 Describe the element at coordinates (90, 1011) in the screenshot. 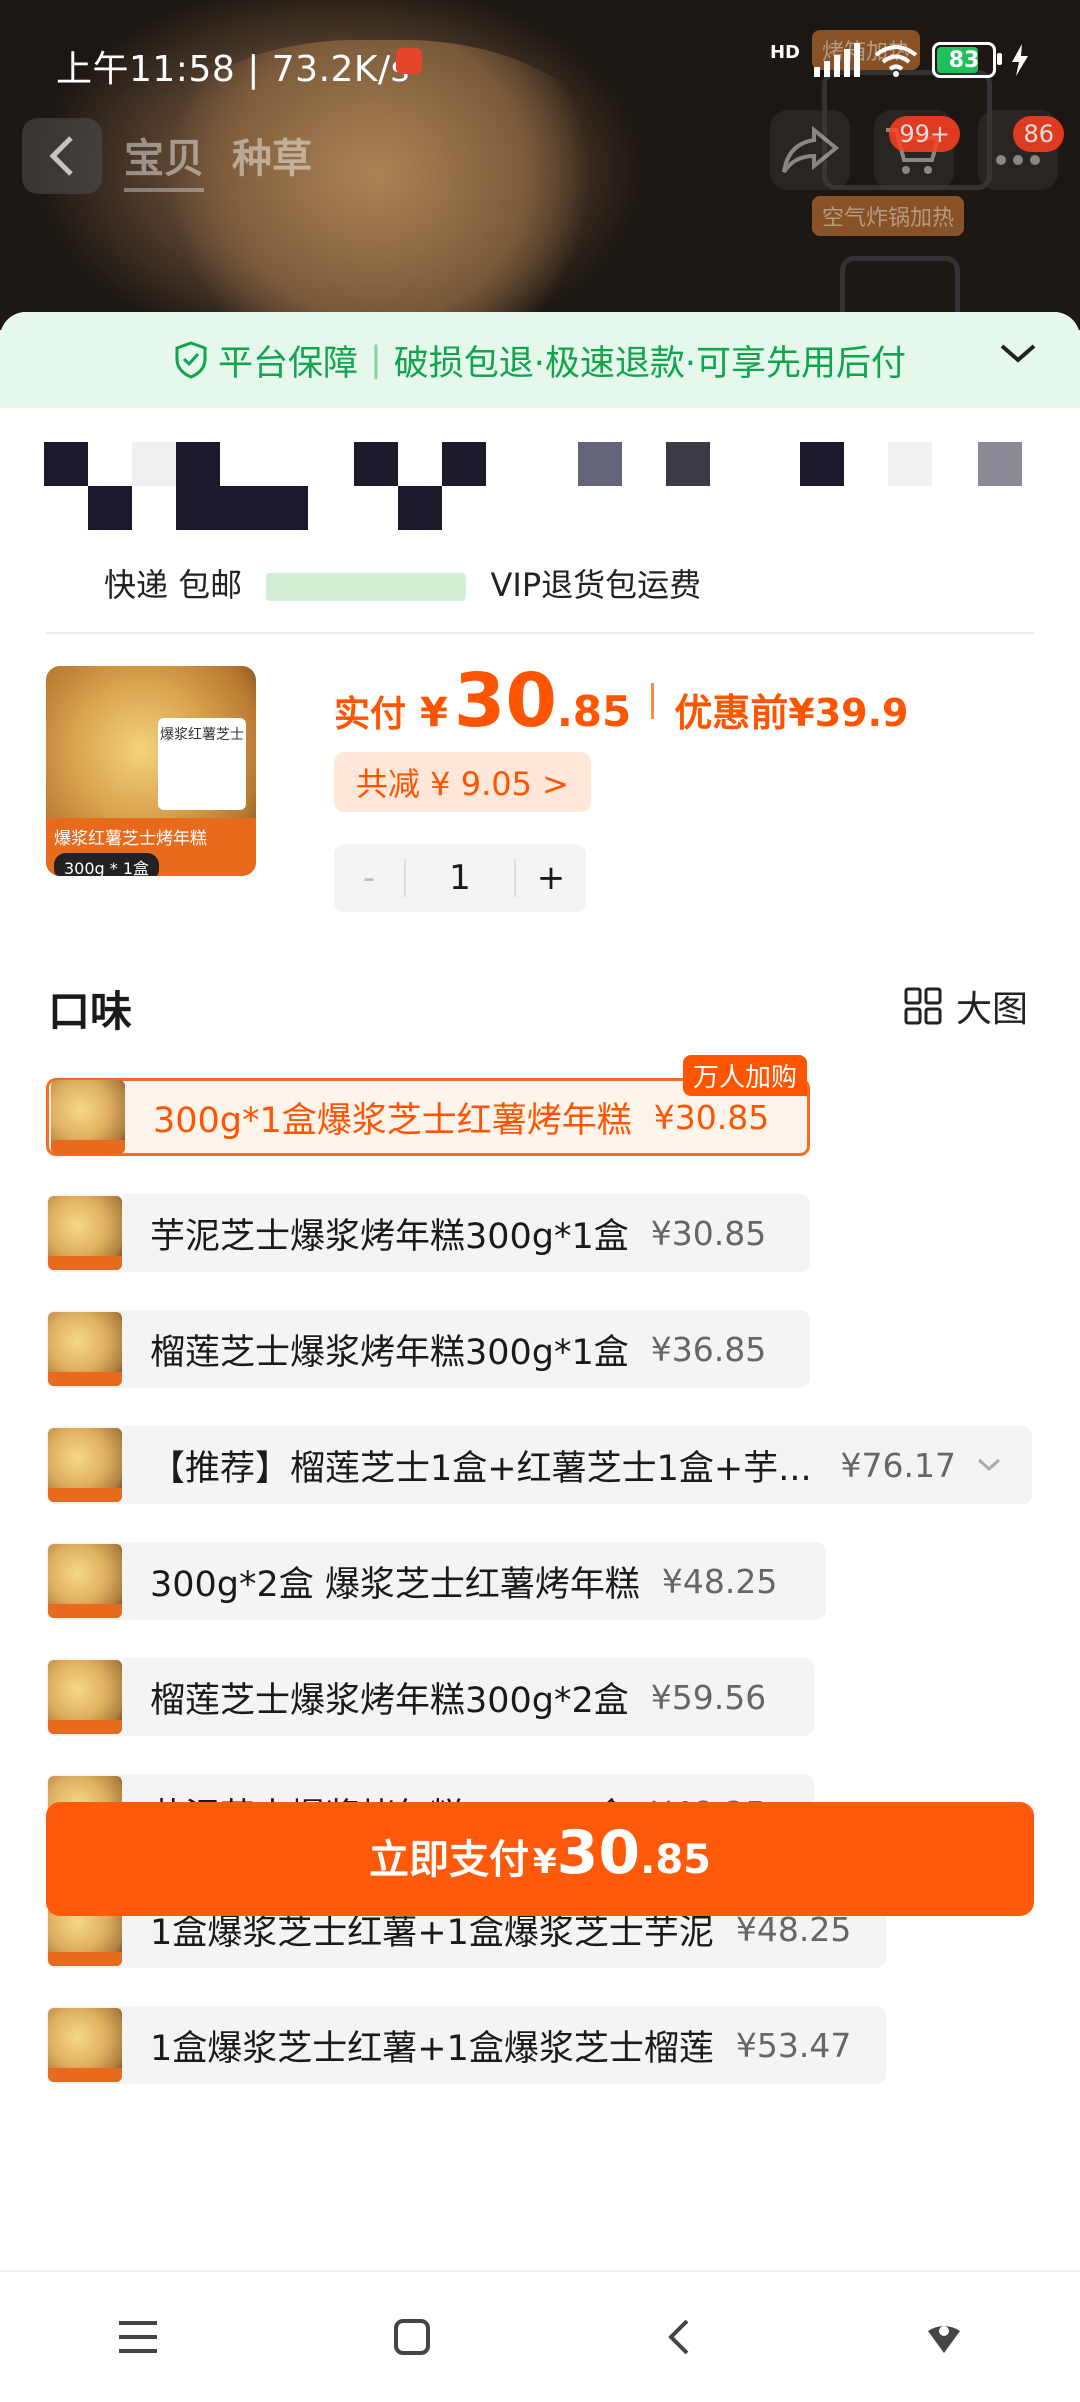

I see `flavor-title: 口味` at that location.